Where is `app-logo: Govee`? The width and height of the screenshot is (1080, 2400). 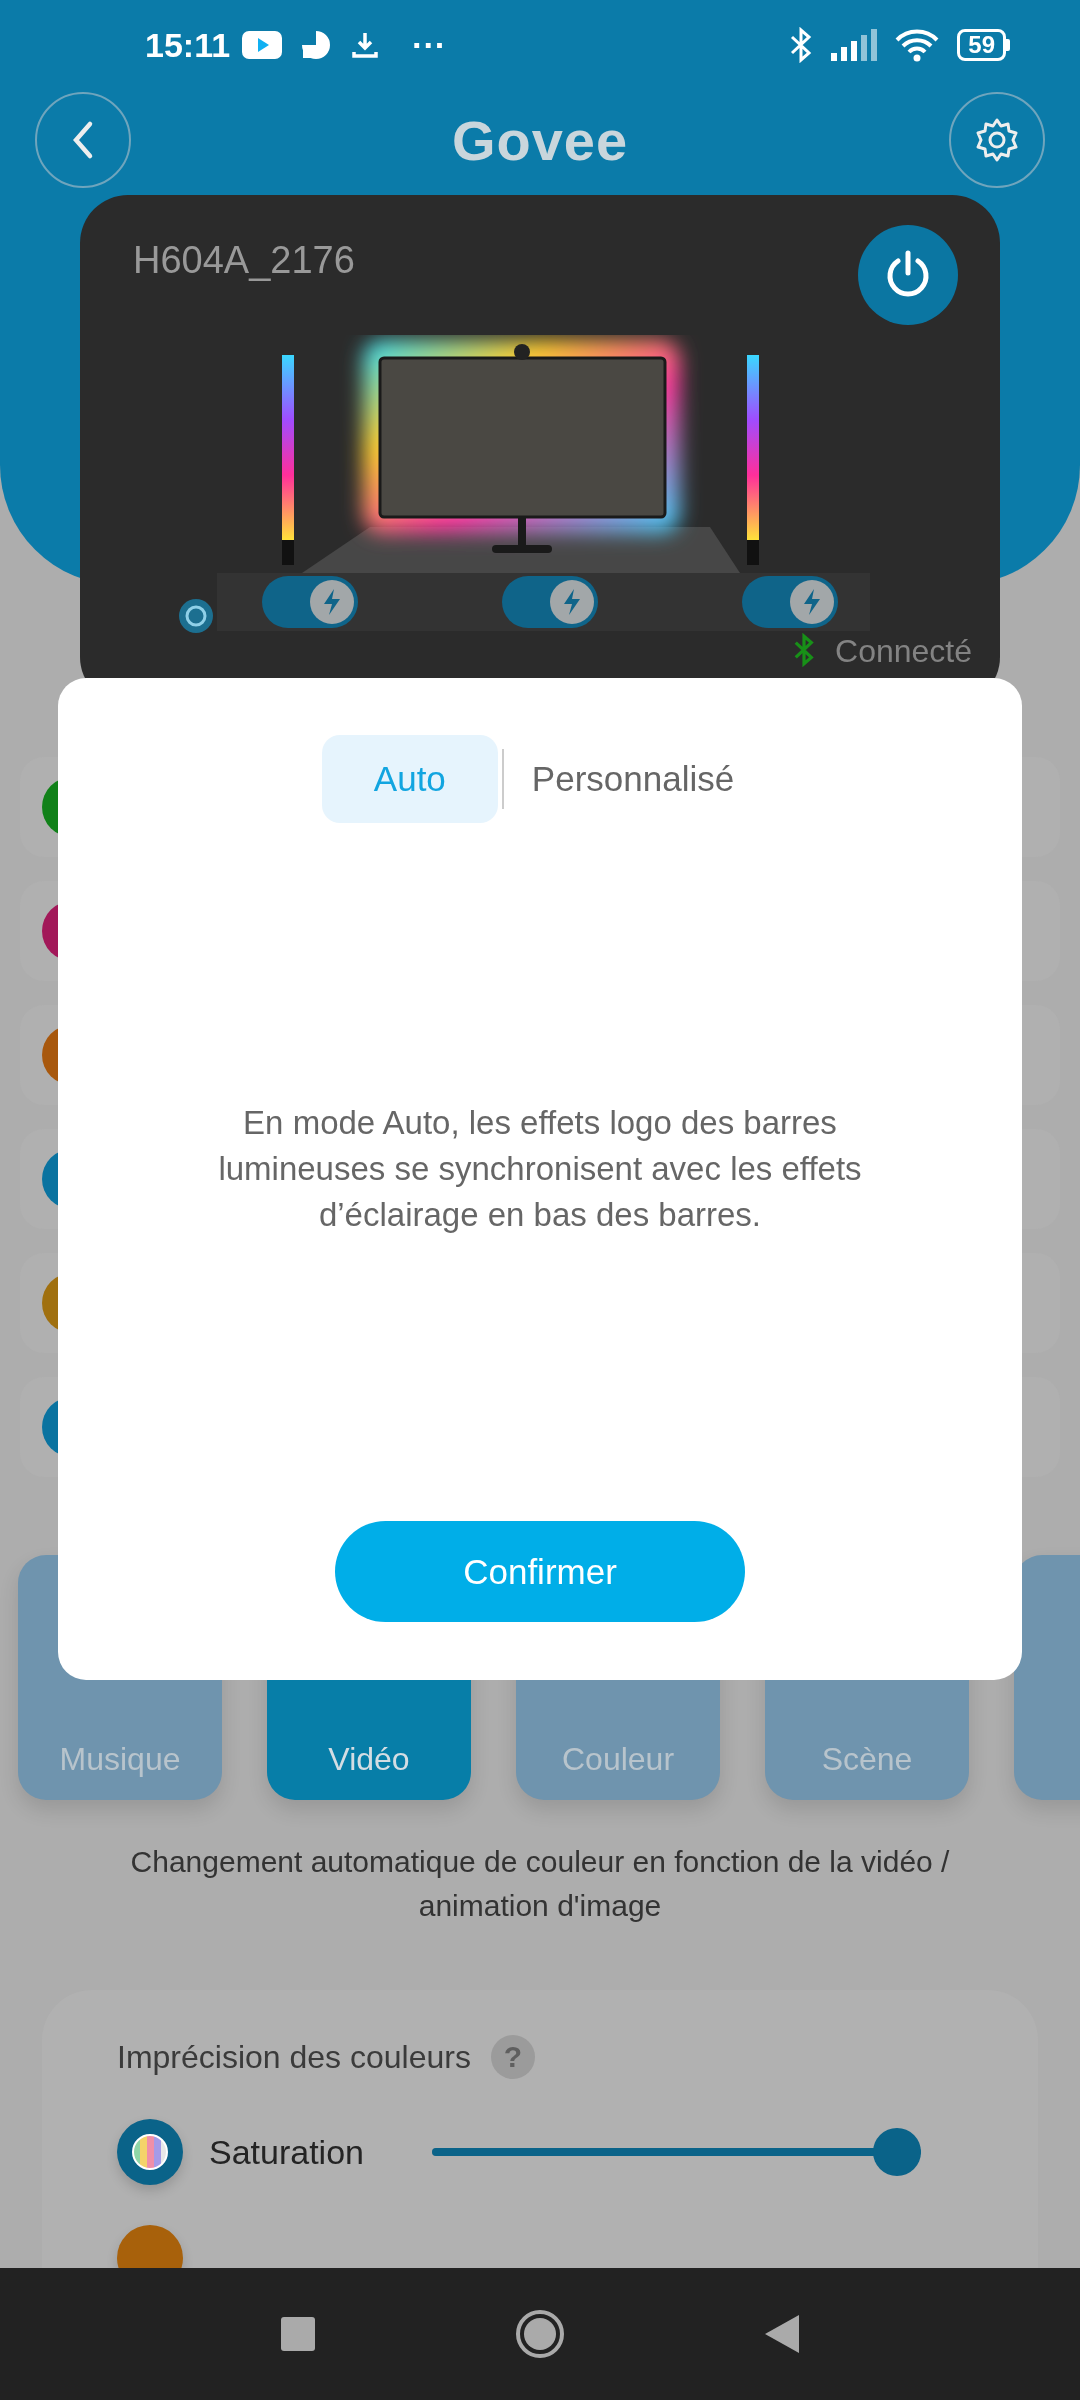
app-logo: Govee is located at coordinates (540, 140).